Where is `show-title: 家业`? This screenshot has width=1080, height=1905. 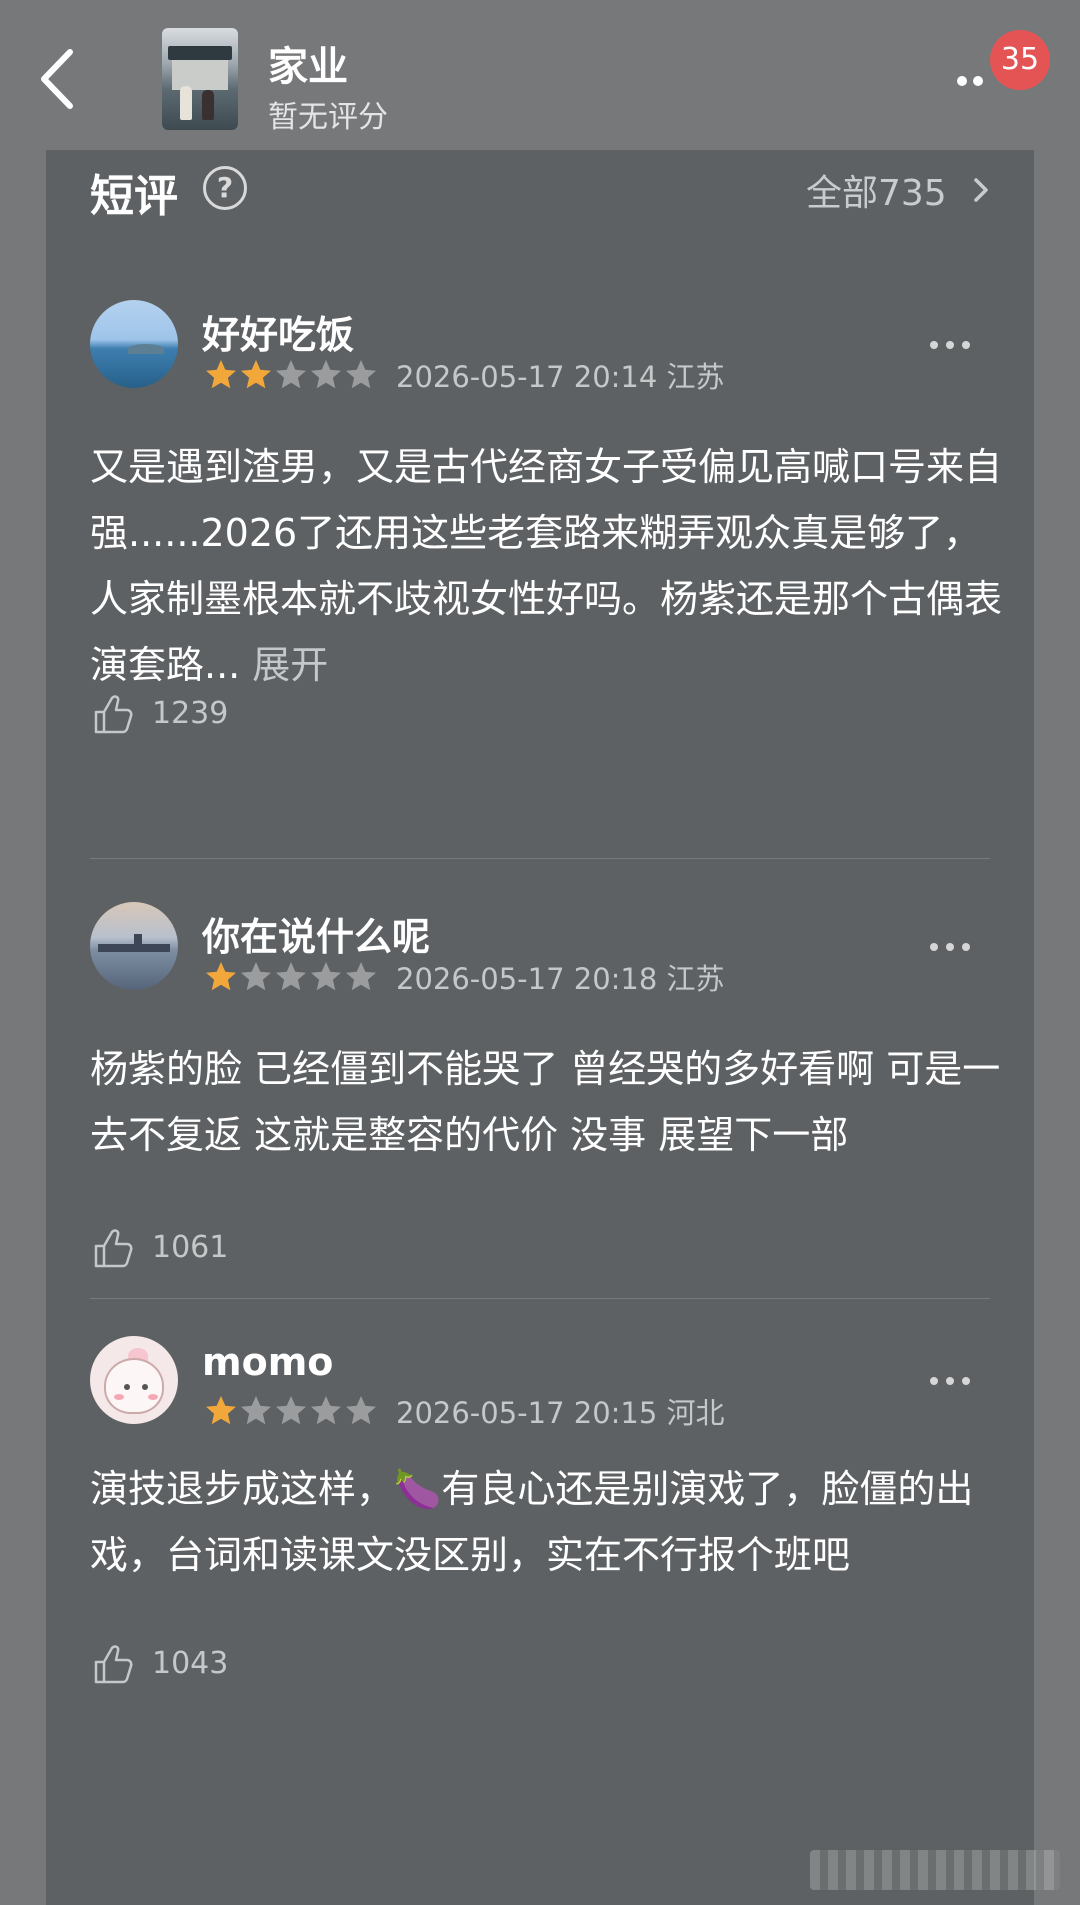 show-title: 家业 is located at coordinates (308, 67).